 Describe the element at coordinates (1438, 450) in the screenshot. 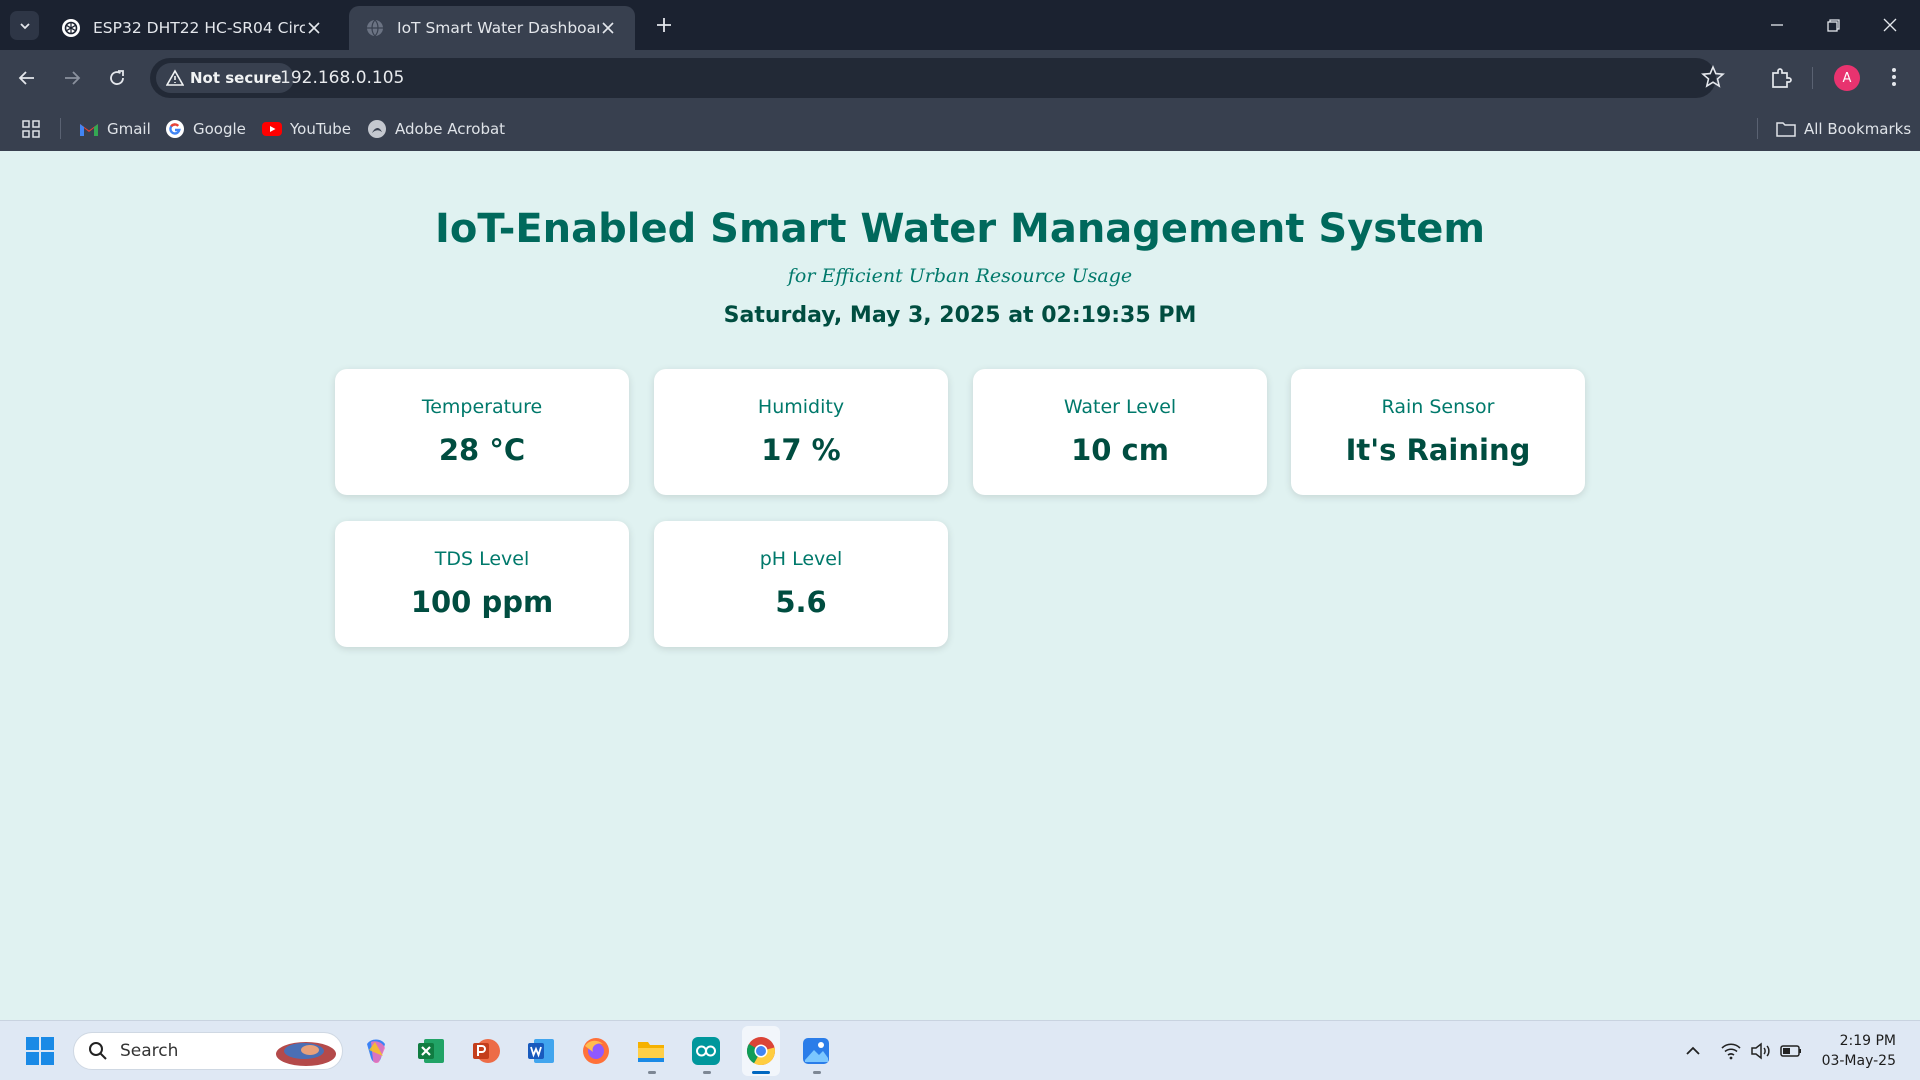

I see `card-value: It's Raining` at that location.